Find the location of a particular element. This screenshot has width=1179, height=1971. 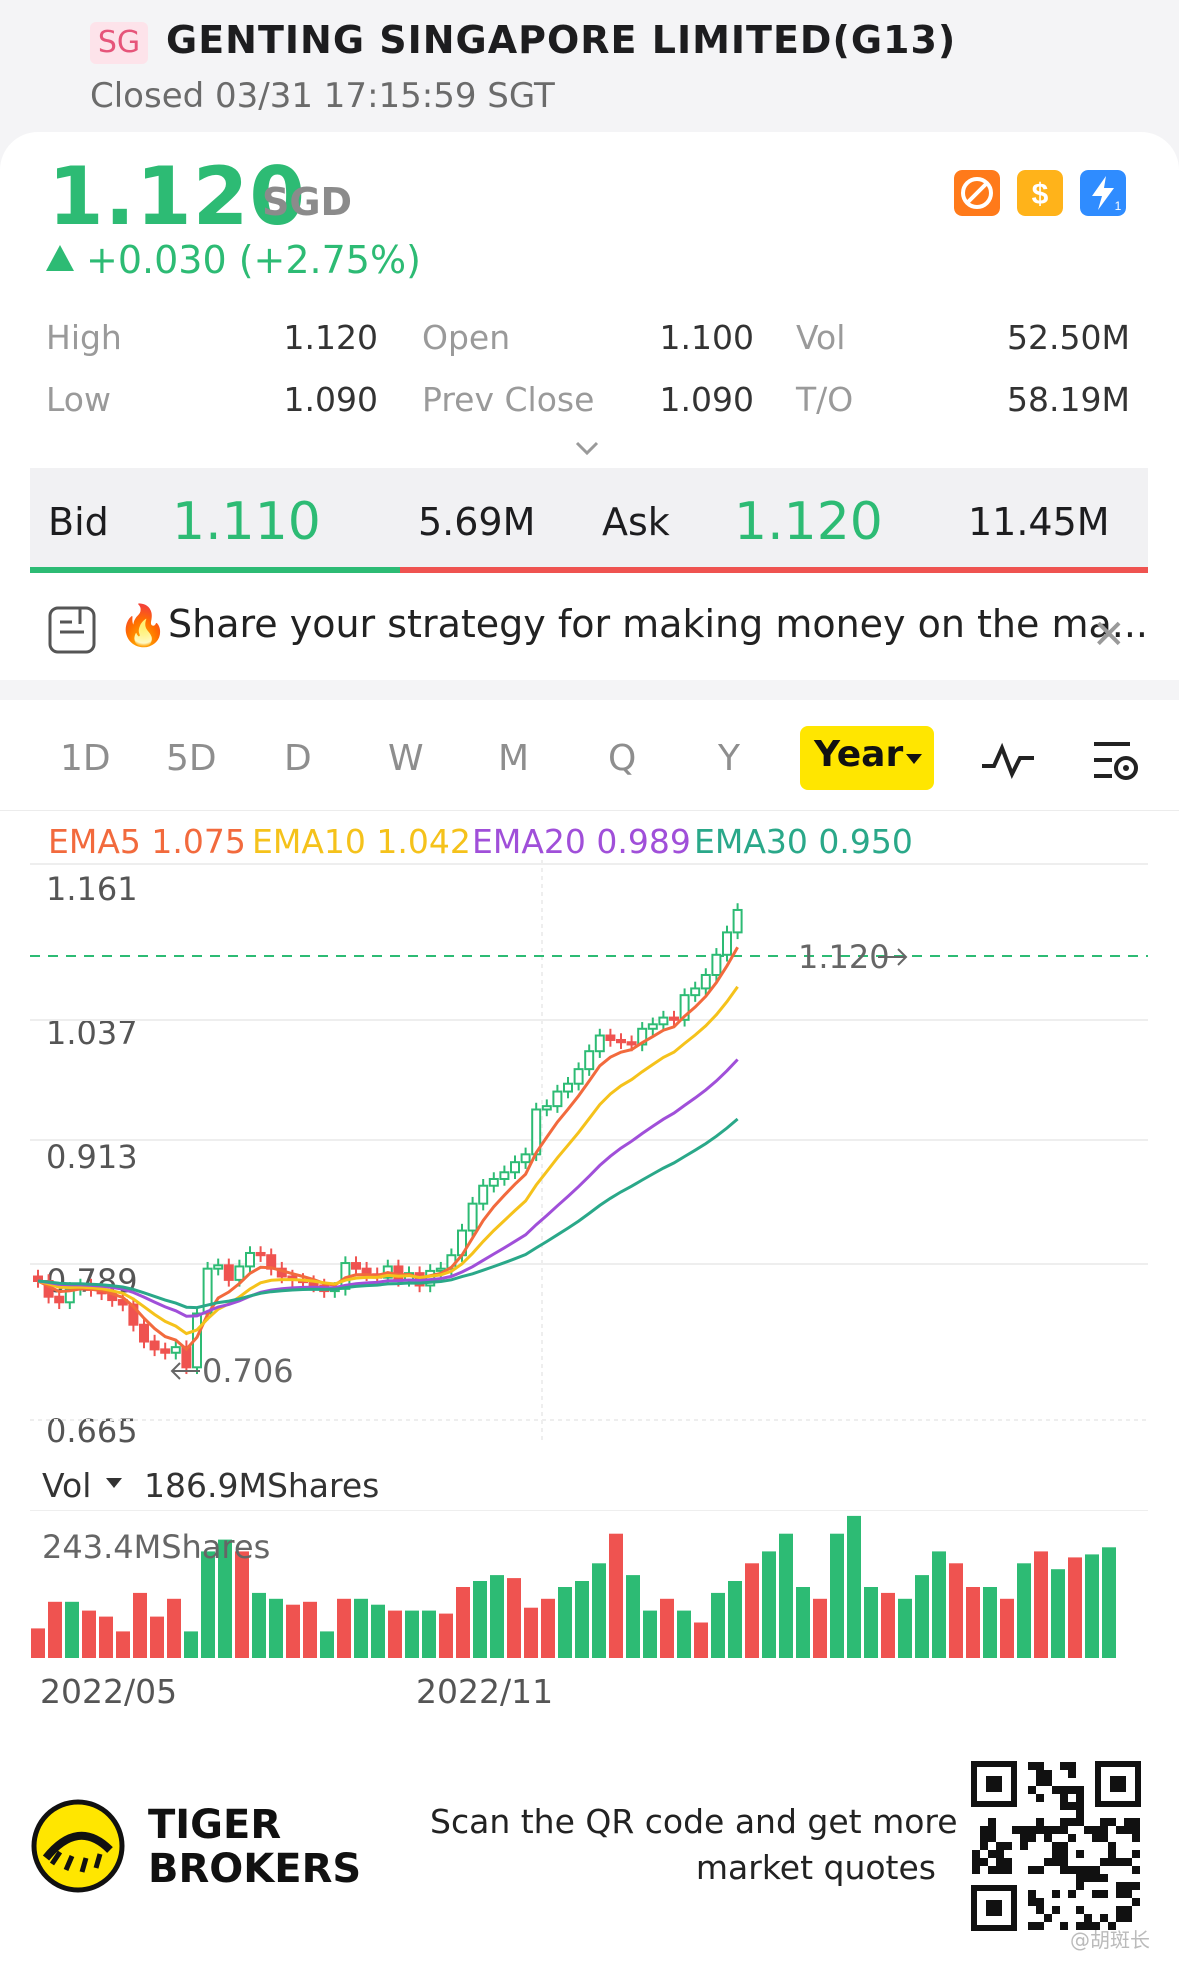

stat-label-high: High is located at coordinates (84, 337).